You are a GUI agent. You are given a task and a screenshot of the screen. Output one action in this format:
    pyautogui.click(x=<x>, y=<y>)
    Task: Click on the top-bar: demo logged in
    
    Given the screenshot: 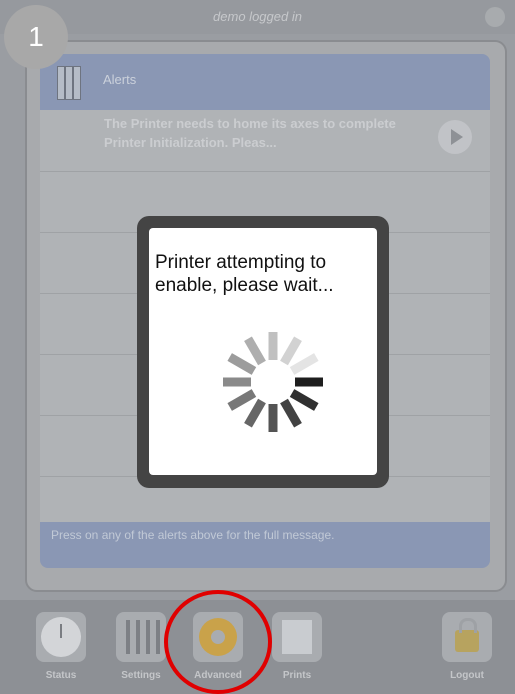 What is the action you would take?
    pyautogui.click(x=257, y=17)
    